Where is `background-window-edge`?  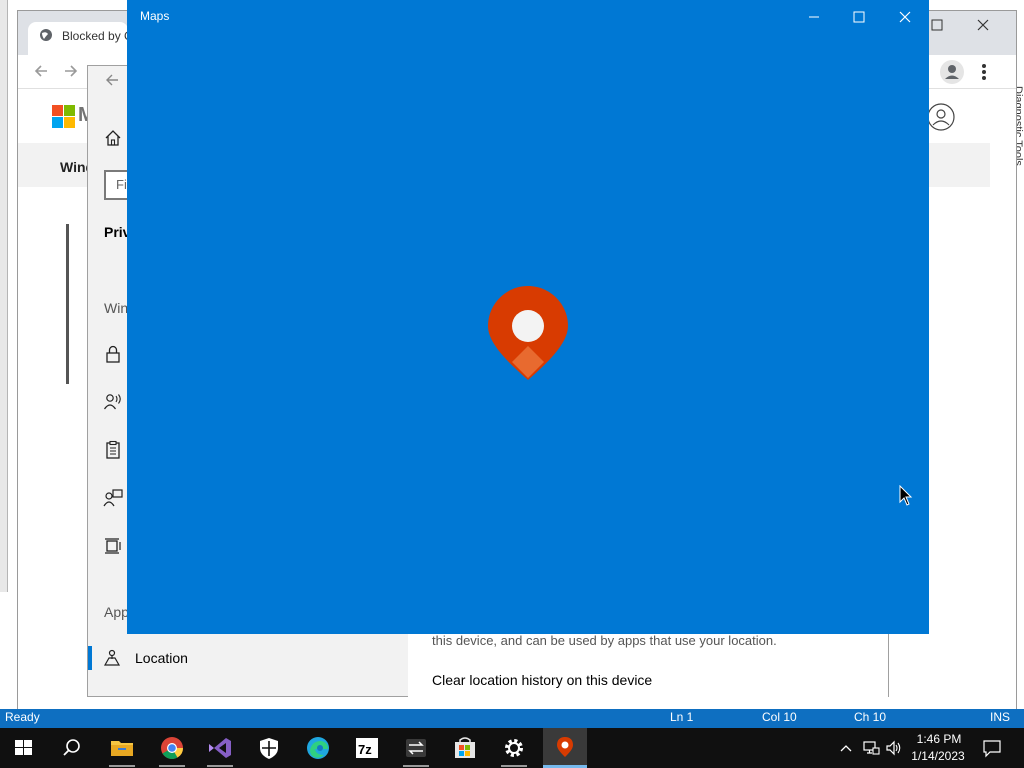
background-window-edge is located at coordinates (4, 296).